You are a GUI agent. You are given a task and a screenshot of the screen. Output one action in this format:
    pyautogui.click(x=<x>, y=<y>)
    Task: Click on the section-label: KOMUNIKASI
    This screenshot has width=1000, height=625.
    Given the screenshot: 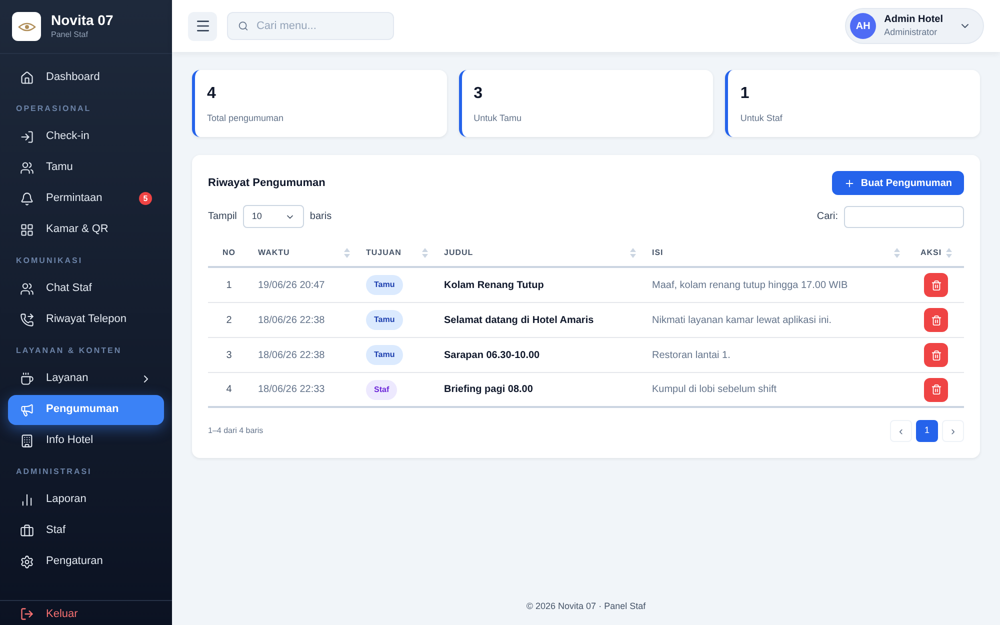 What is the action you would take?
    pyautogui.click(x=49, y=261)
    